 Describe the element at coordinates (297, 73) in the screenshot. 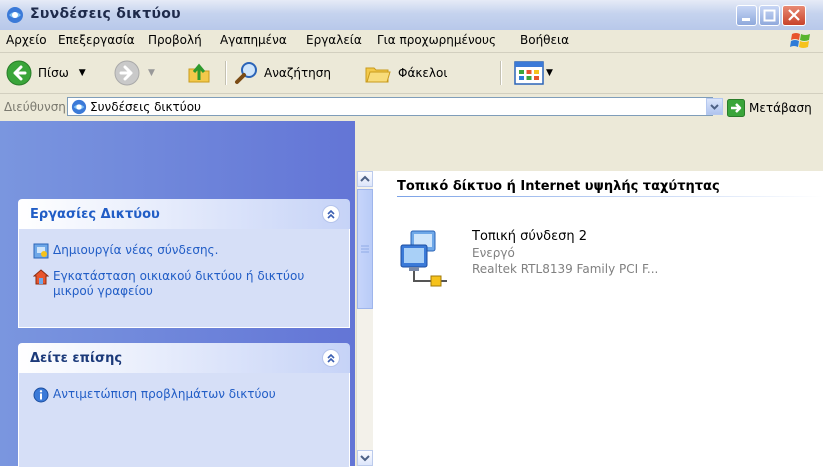

I see `search-label: Αναζήτηση` at that location.